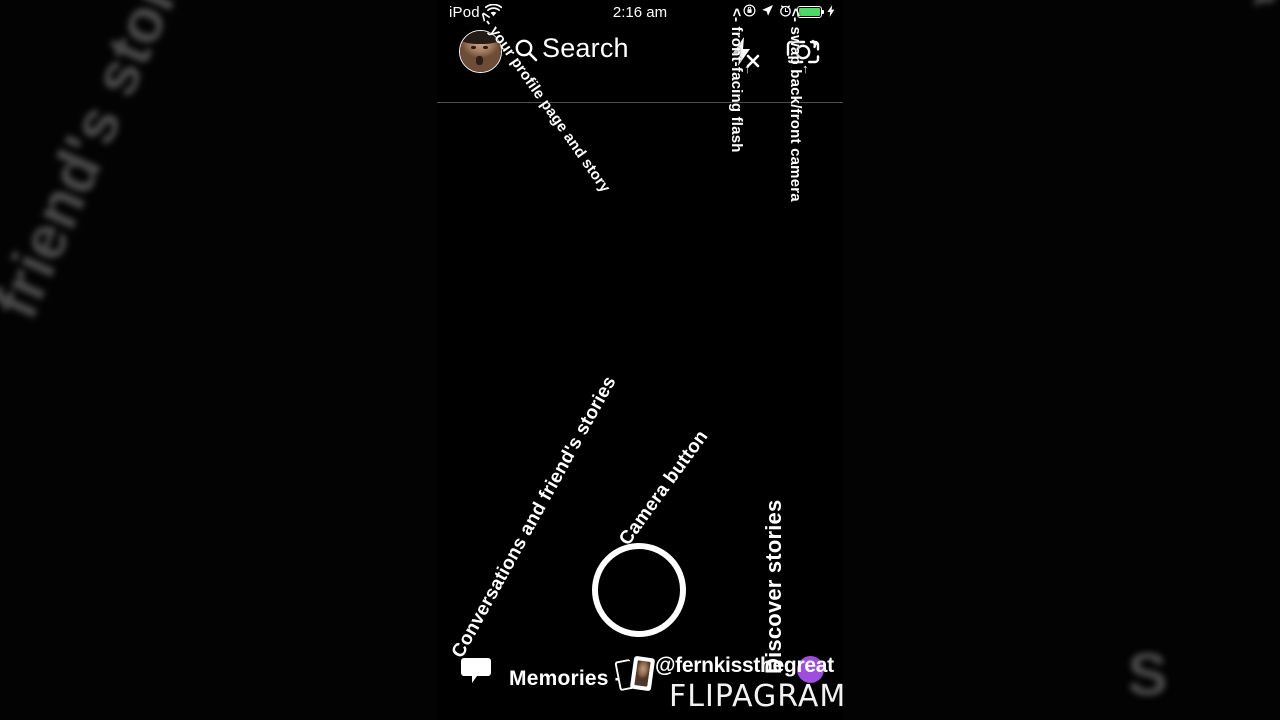  What do you see at coordinates (736, 80) in the screenshot?
I see `annotation-flash: <- front-facing flash` at bounding box center [736, 80].